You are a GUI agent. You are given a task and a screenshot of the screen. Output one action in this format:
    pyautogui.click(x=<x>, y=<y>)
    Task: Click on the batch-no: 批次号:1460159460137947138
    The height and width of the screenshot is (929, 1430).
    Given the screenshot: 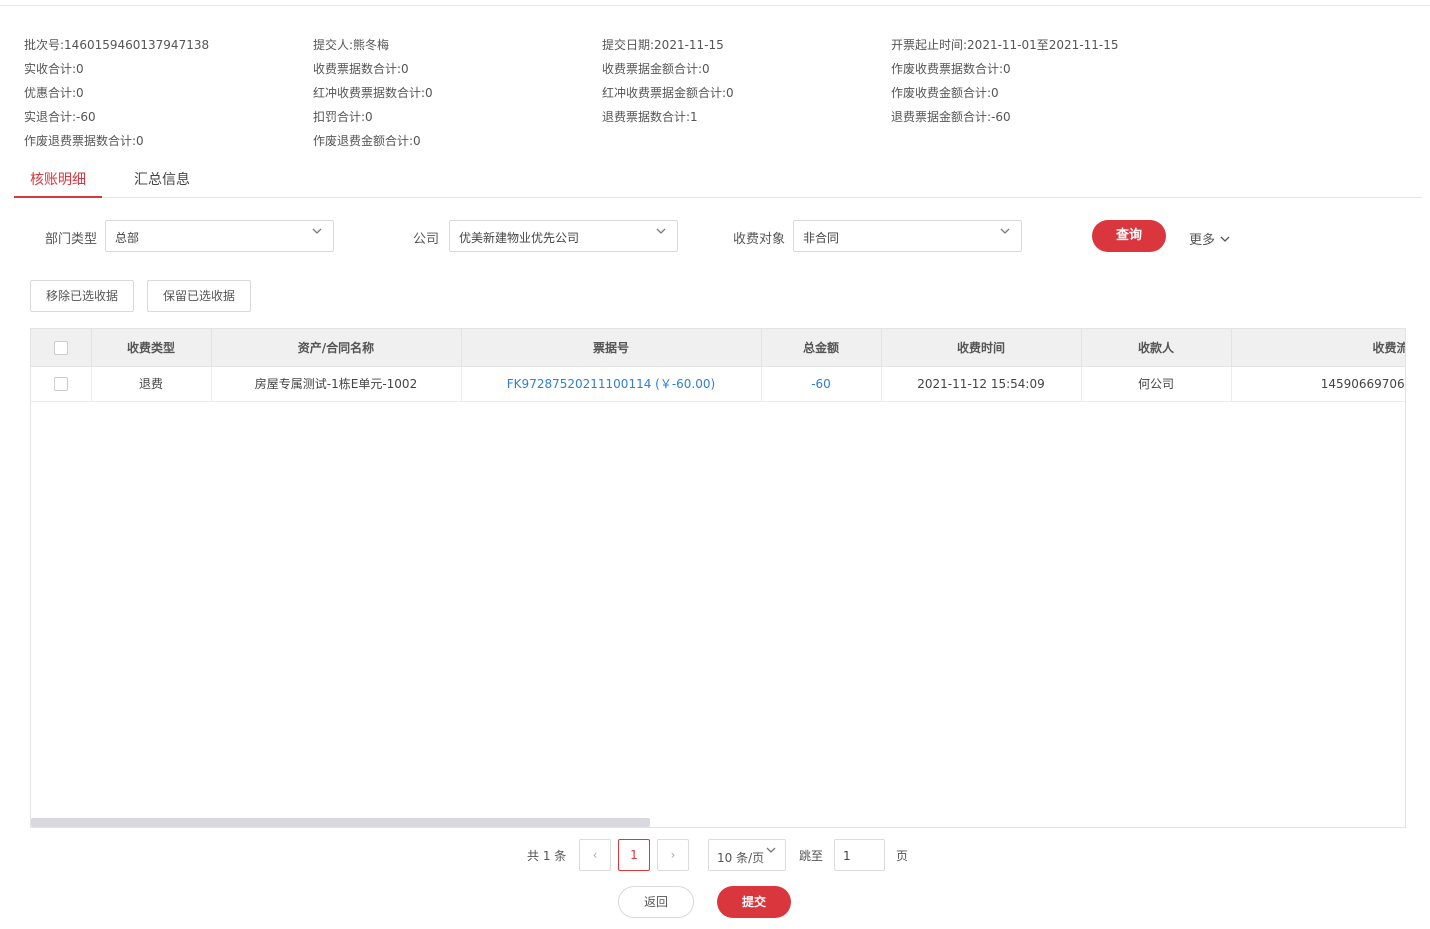 What is the action you would take?
    pyautogui.click(x=117, y=44)
    